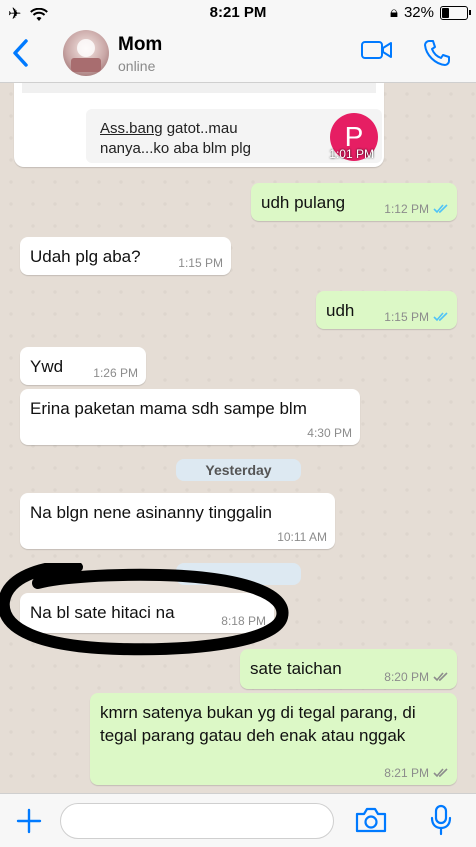  What do you see at coordinates (406, 677) in the screenshot?
I see `message-time: 8:20 PM` at bounding box center [406, 677].